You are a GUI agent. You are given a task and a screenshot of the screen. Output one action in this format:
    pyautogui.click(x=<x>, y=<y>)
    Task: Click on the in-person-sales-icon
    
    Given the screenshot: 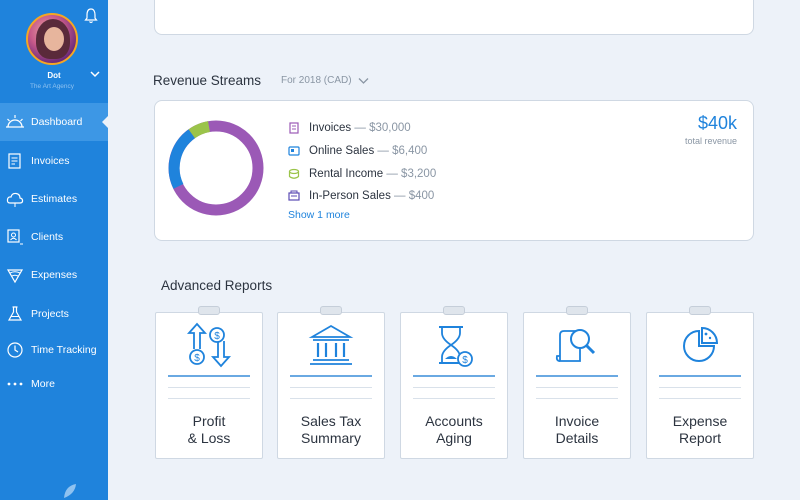 What is the action you would take?
    pyautogui.click(x=294, y=196)
    